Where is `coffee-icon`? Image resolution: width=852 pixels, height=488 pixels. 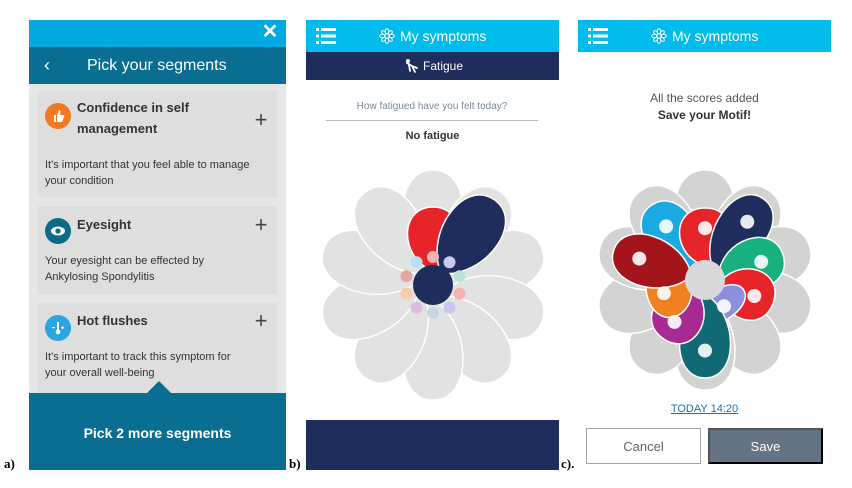
coffee-icon is located at coordinates (639, 258).